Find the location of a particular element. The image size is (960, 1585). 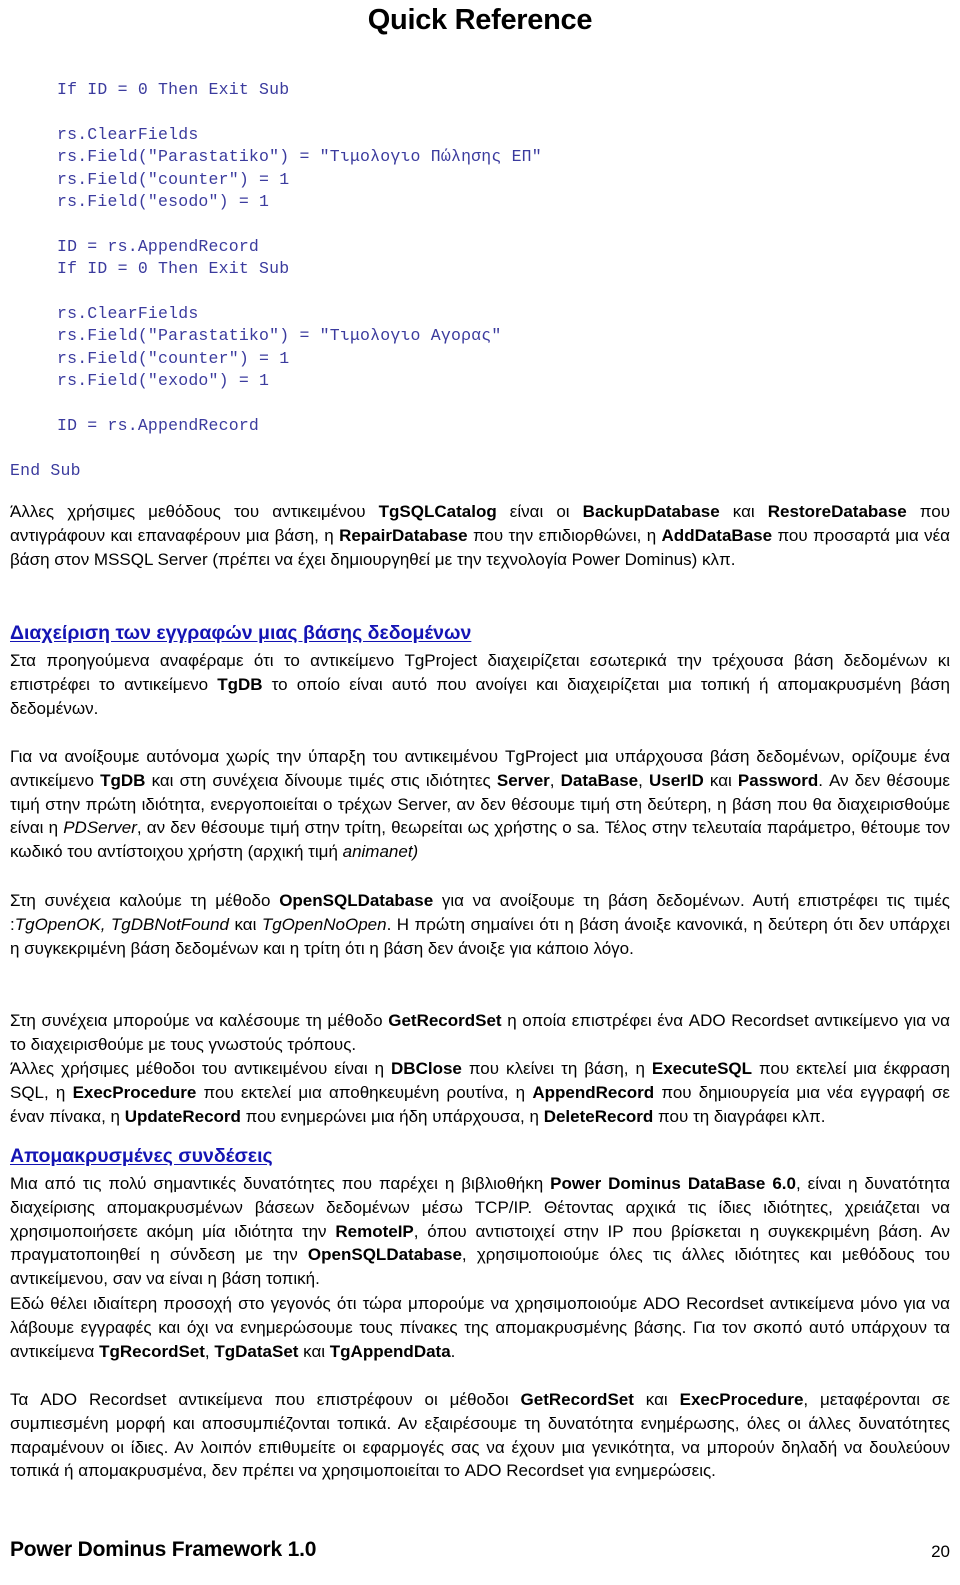

footer-page-number: 20 is located at coordinates (940, 1551).